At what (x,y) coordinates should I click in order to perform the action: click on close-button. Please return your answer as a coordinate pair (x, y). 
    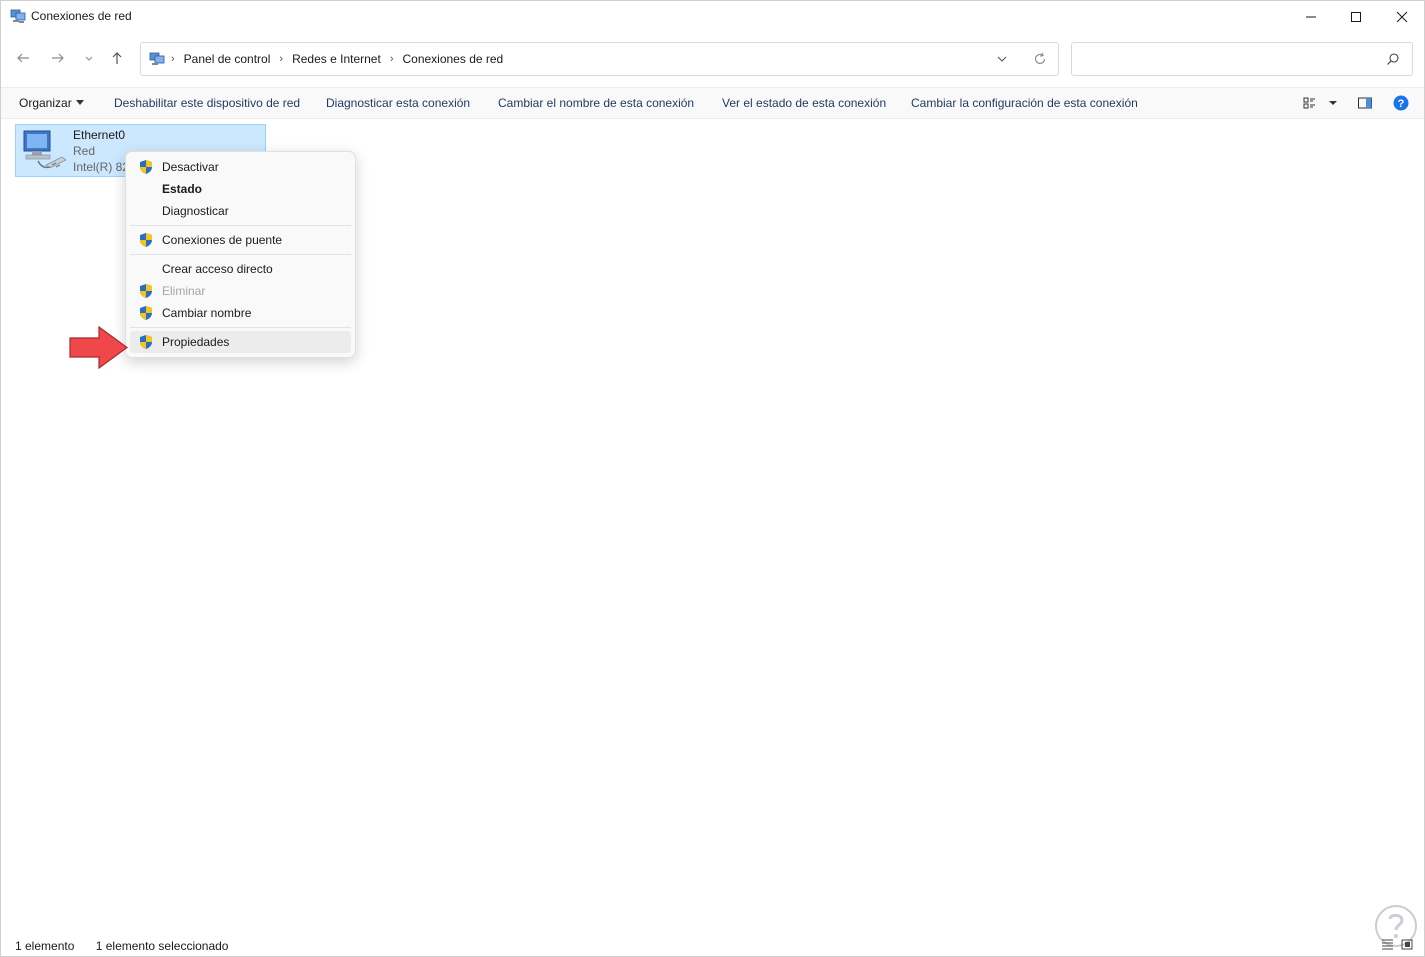
    Looking at the image, I should click on (1401, 17).